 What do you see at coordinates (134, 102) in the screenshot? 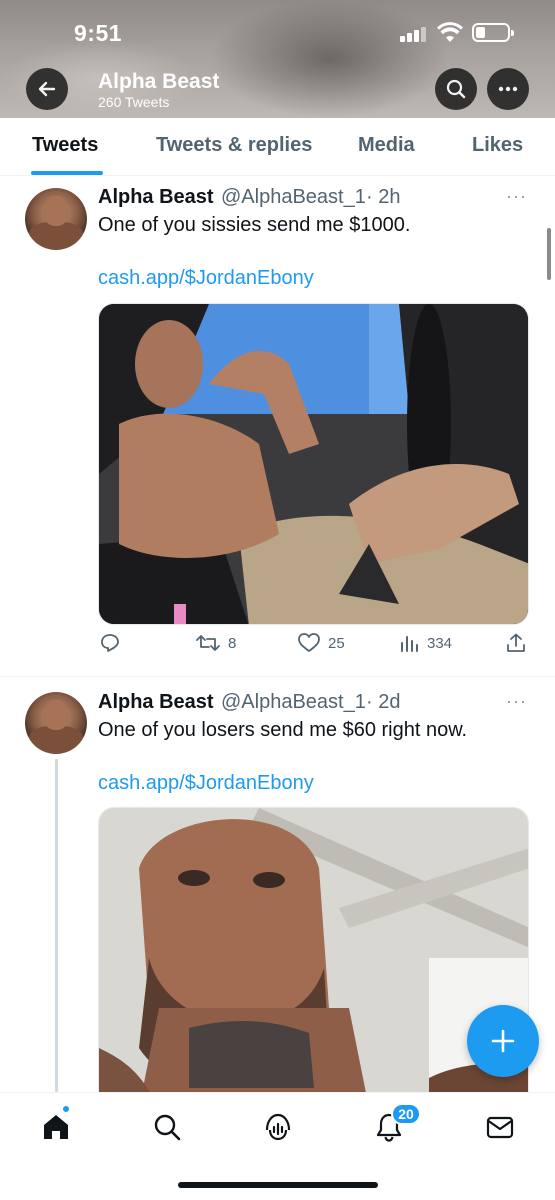
I see `tweet-count: 260 Tweets` at bounding box center [134, 102].